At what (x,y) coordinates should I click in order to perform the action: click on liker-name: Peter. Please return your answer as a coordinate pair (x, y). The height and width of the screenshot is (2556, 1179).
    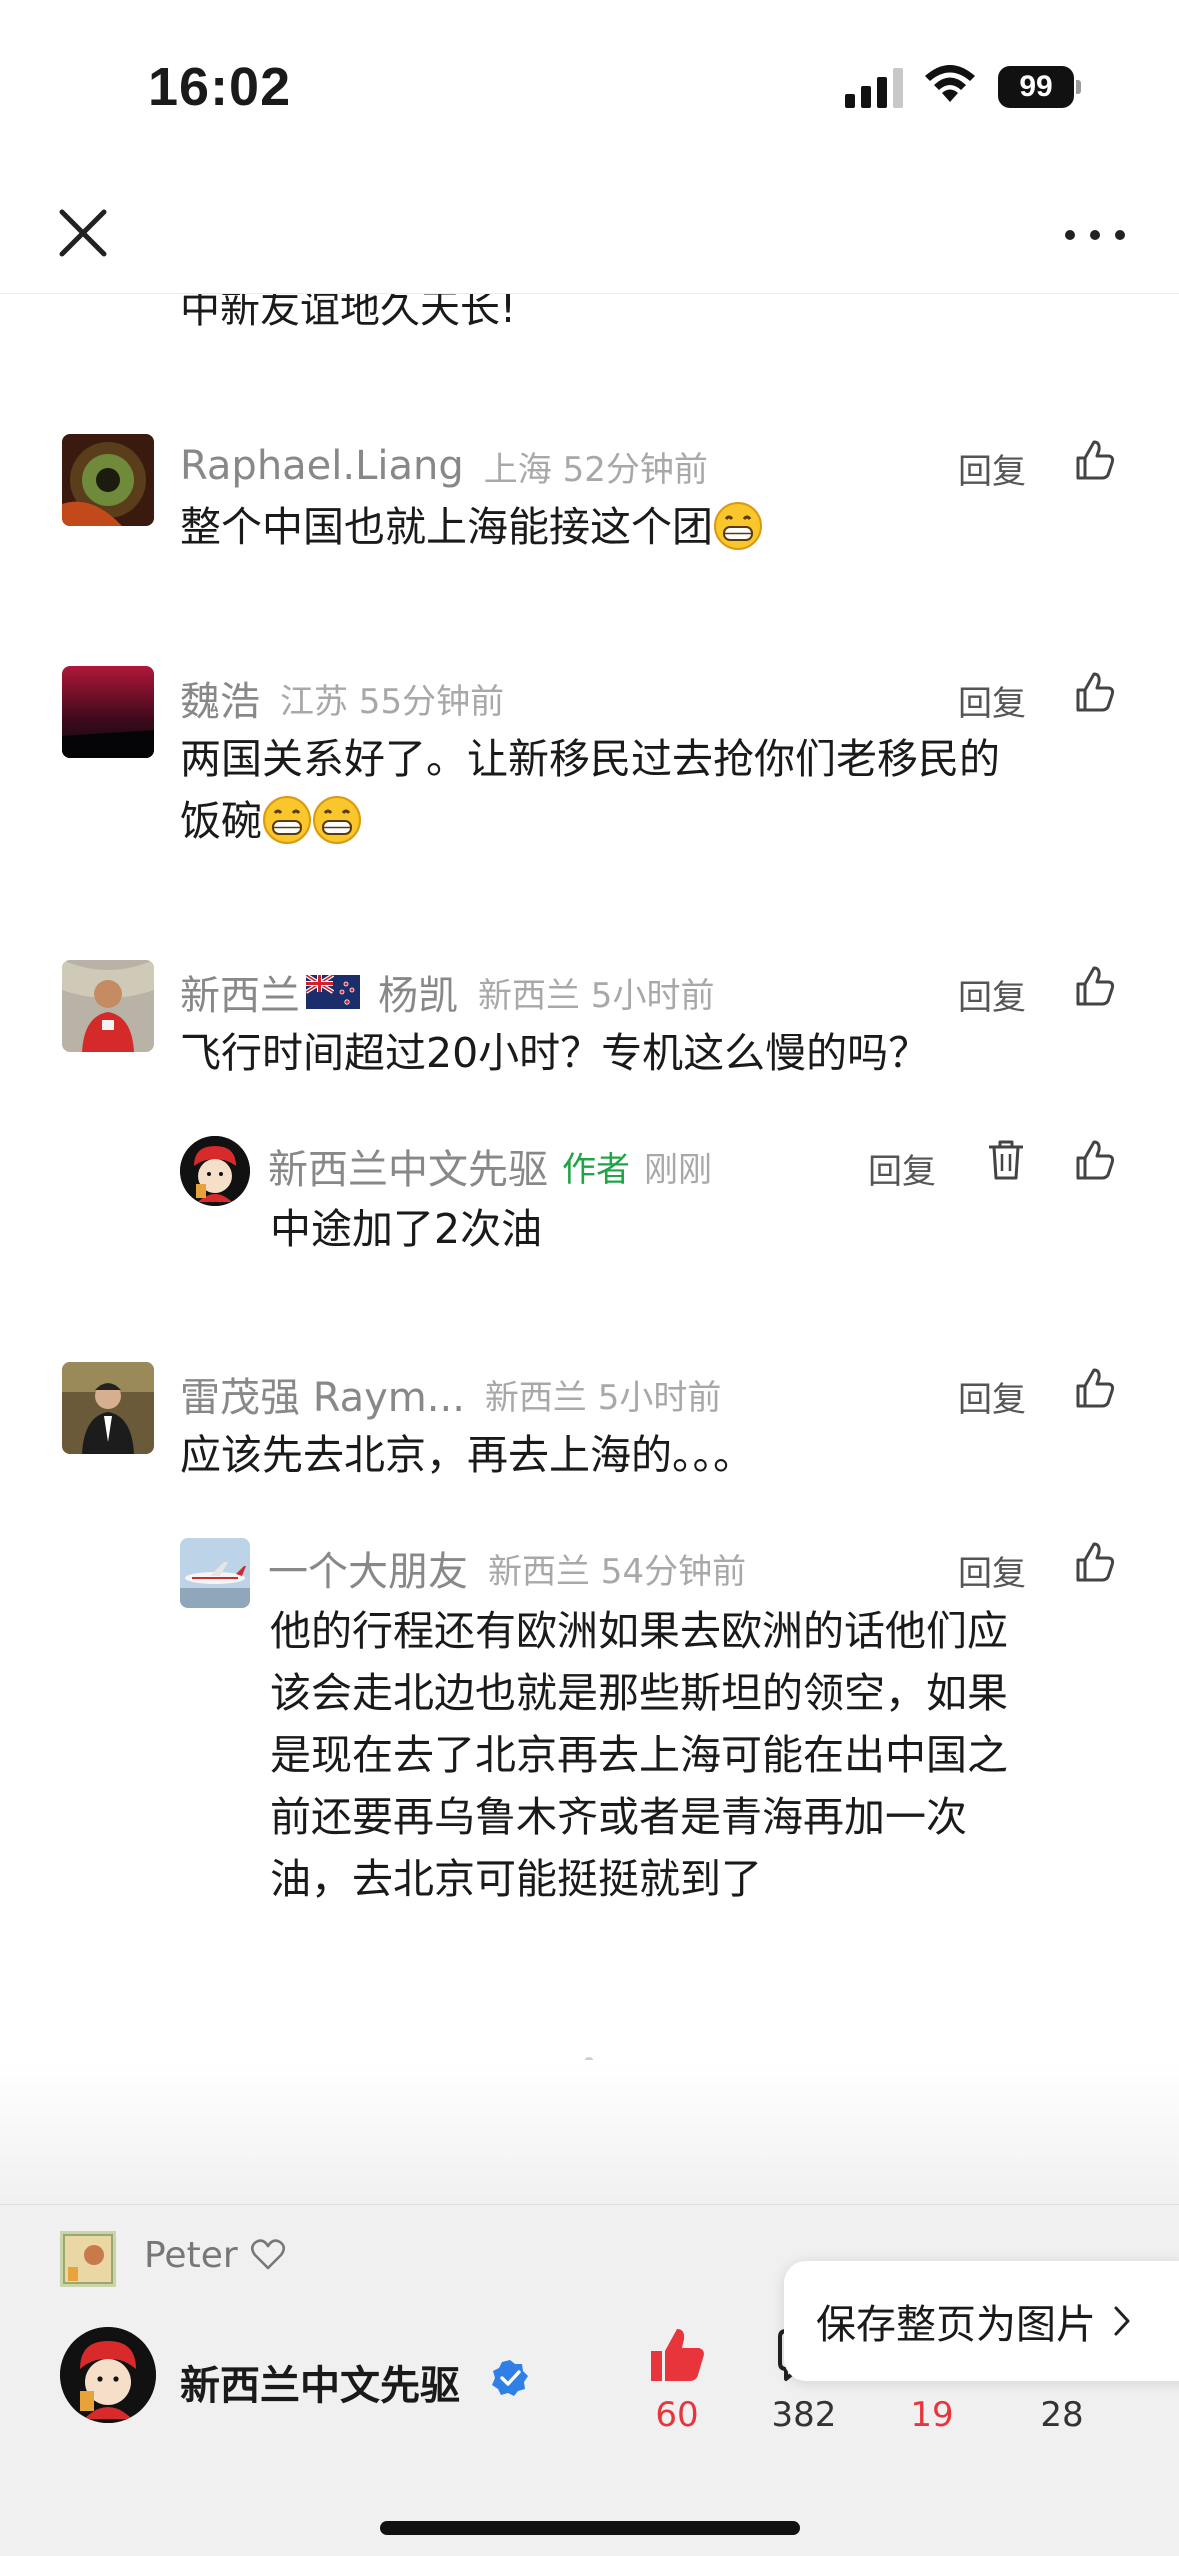
    Looking at the image, I should click on (191, 2255).